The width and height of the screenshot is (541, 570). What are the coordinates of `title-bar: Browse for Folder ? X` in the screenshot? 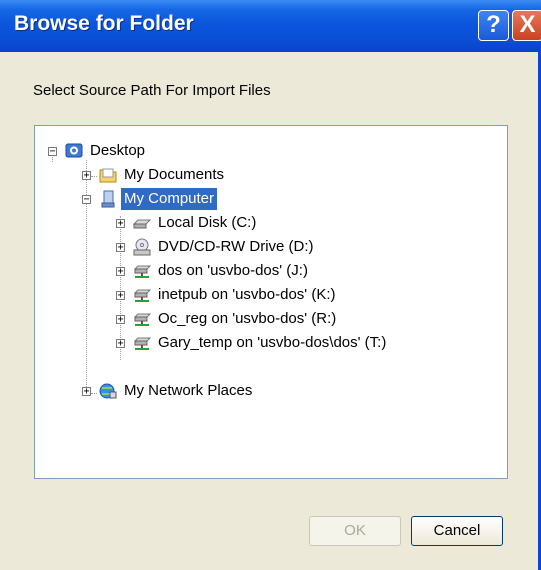 It's located at (270, 26).